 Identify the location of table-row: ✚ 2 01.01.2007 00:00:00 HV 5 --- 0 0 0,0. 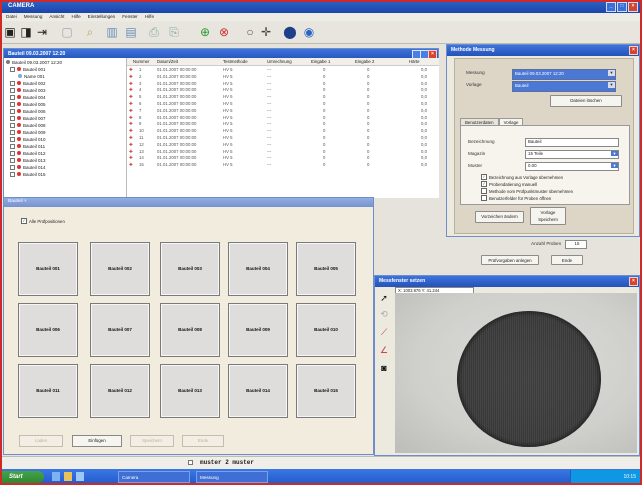
(283, 76).